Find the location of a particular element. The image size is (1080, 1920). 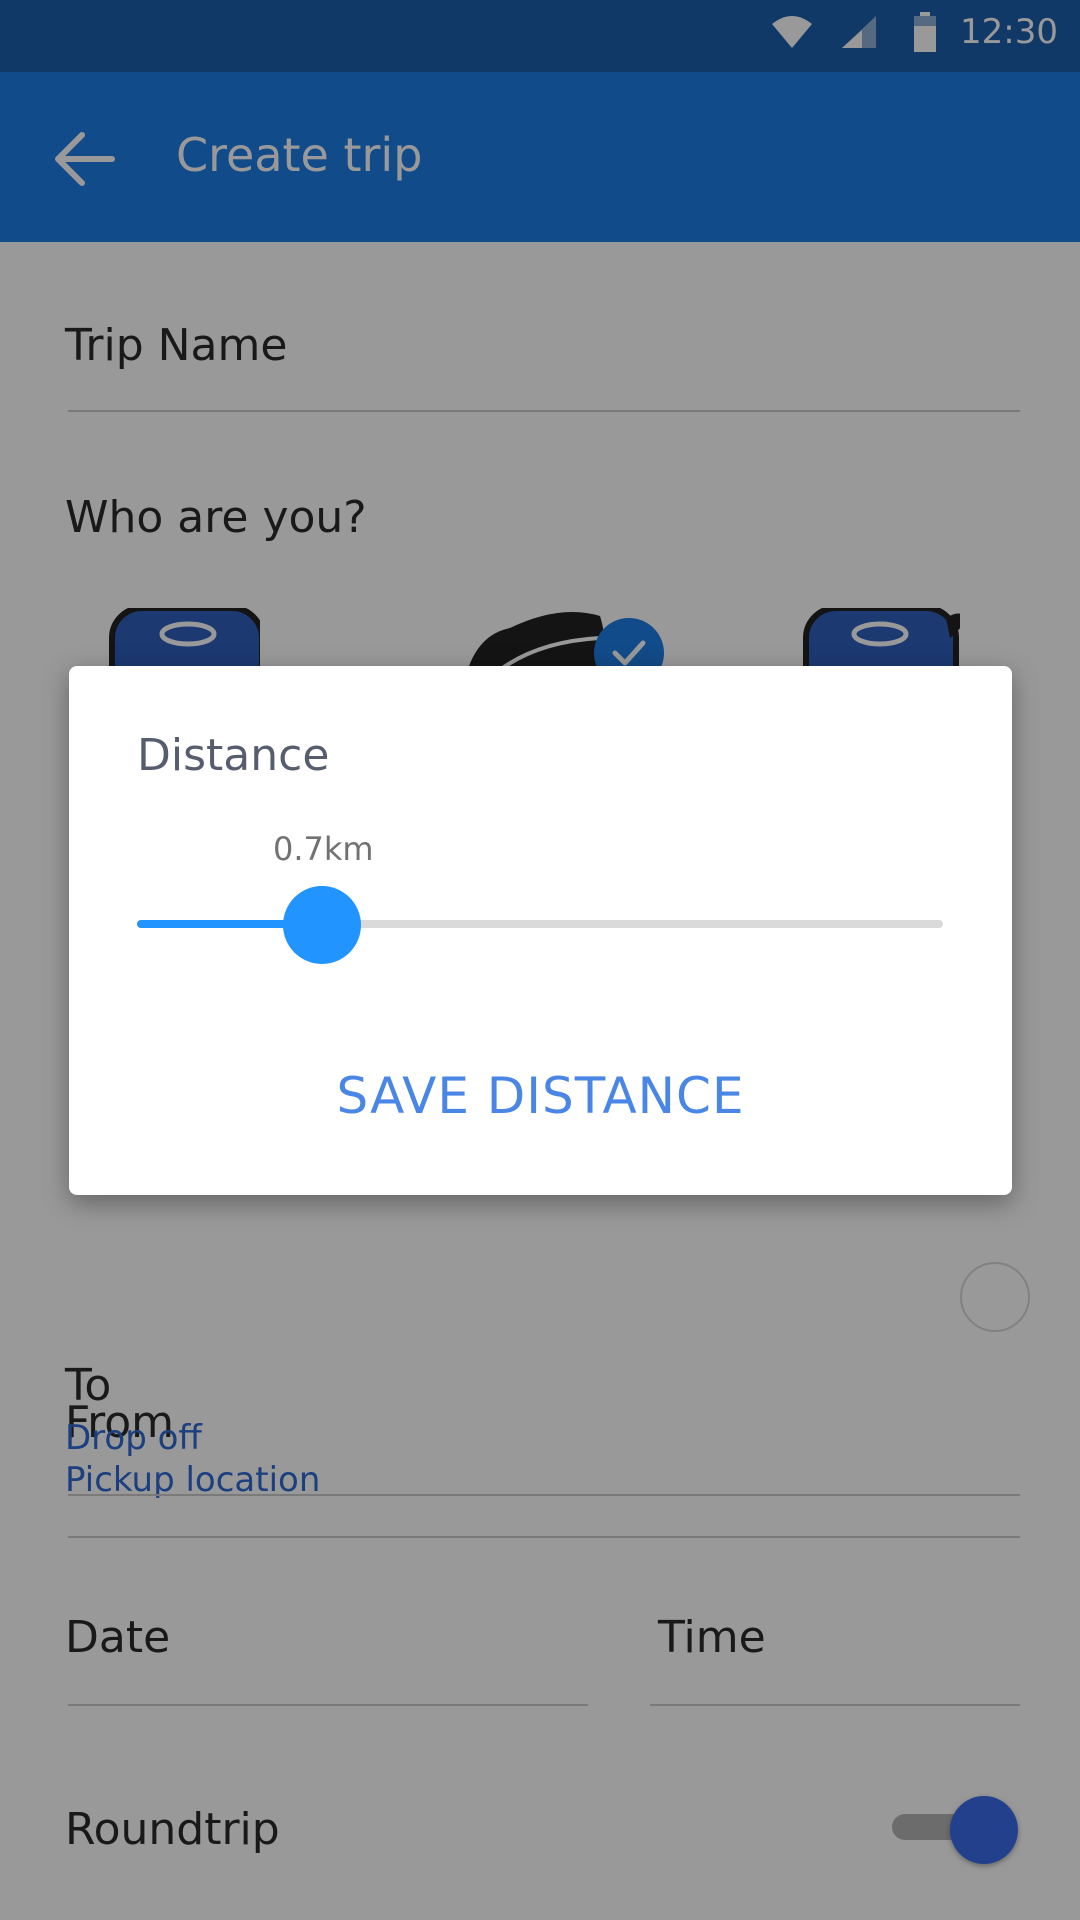

distance-slider is located at coordinates (540, 926).